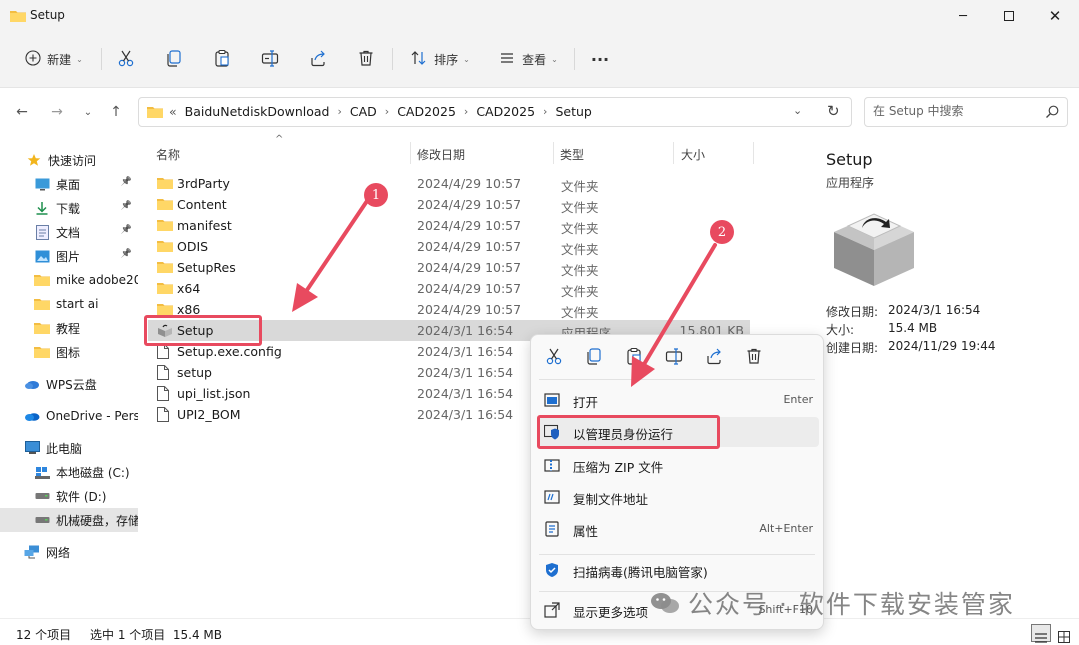 The width and height of the screenshot is (1079, 645). I want to click on maximize-button, so click(1009, 16).